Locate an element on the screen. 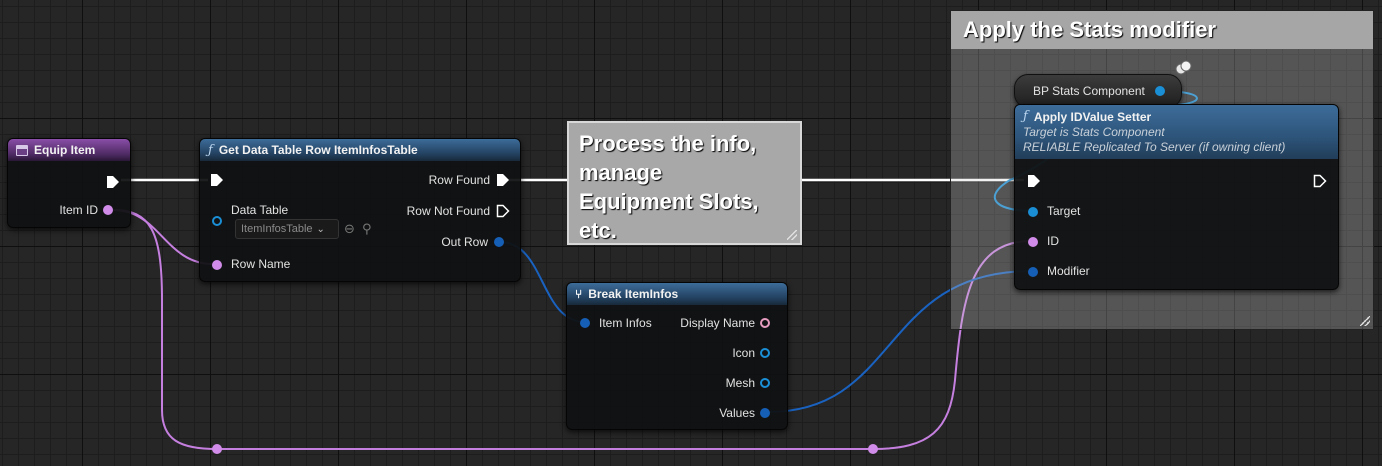 The height and width of the screenshot is (466, 1382). mesh-label: Mesh is located at coordinates (740, 383).